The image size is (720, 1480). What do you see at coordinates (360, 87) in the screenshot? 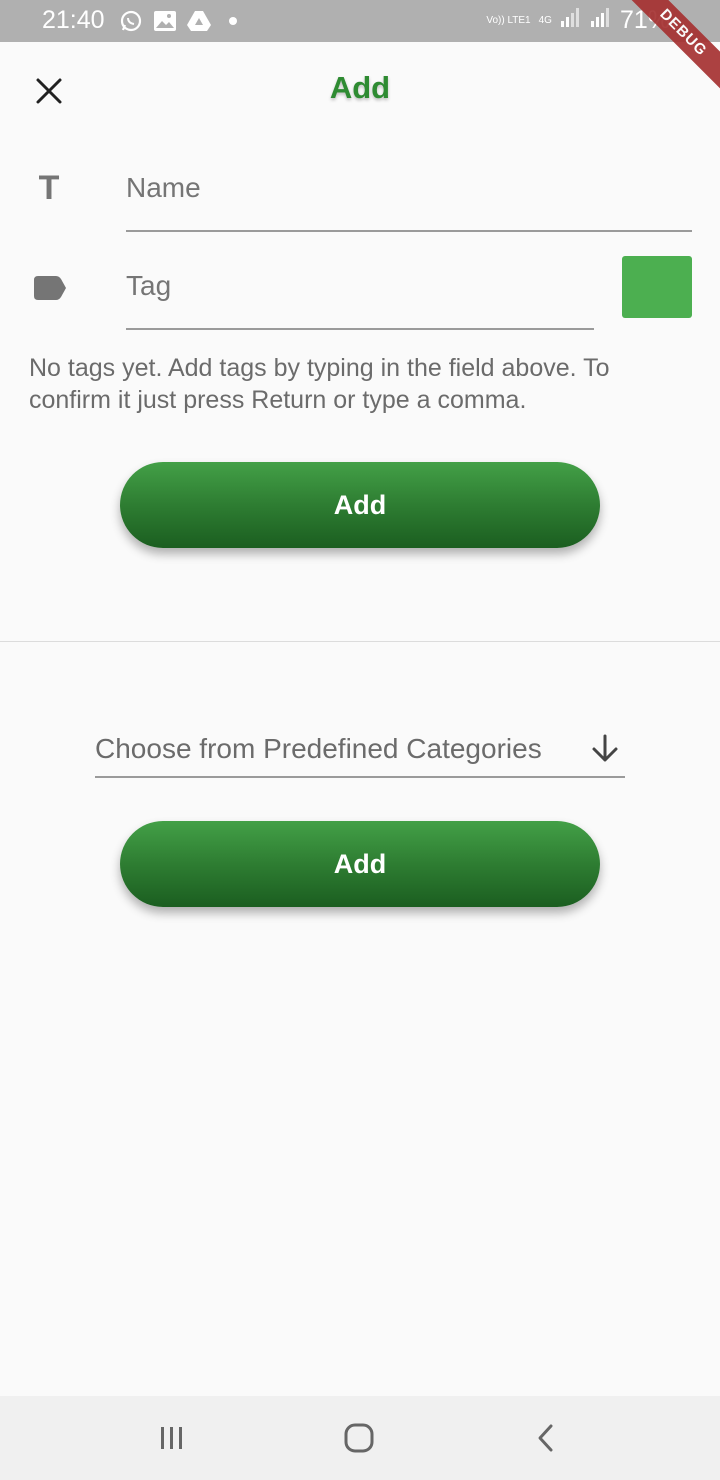
I see `page-title: Add` at bounding box center [360, 87].